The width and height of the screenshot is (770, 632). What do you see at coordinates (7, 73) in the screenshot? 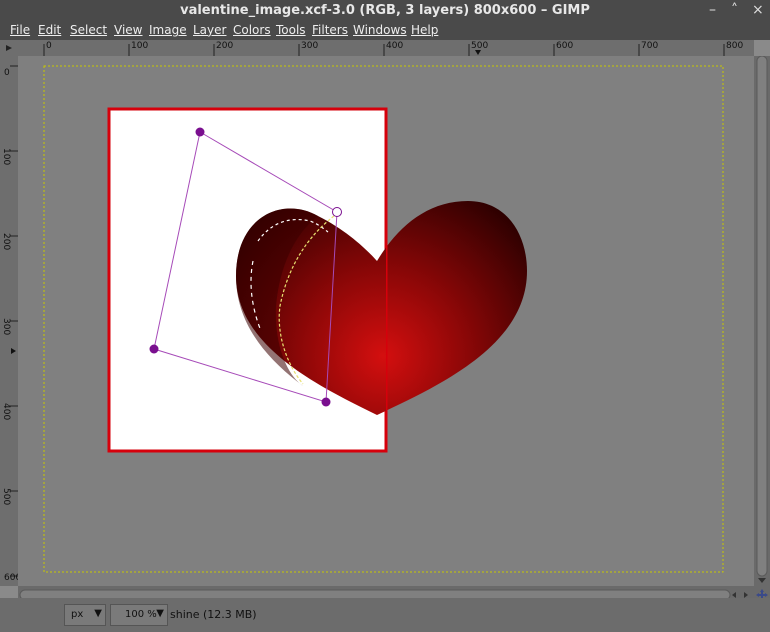
I see `ruler-left-label: 0` at bounding box center [7, 73].